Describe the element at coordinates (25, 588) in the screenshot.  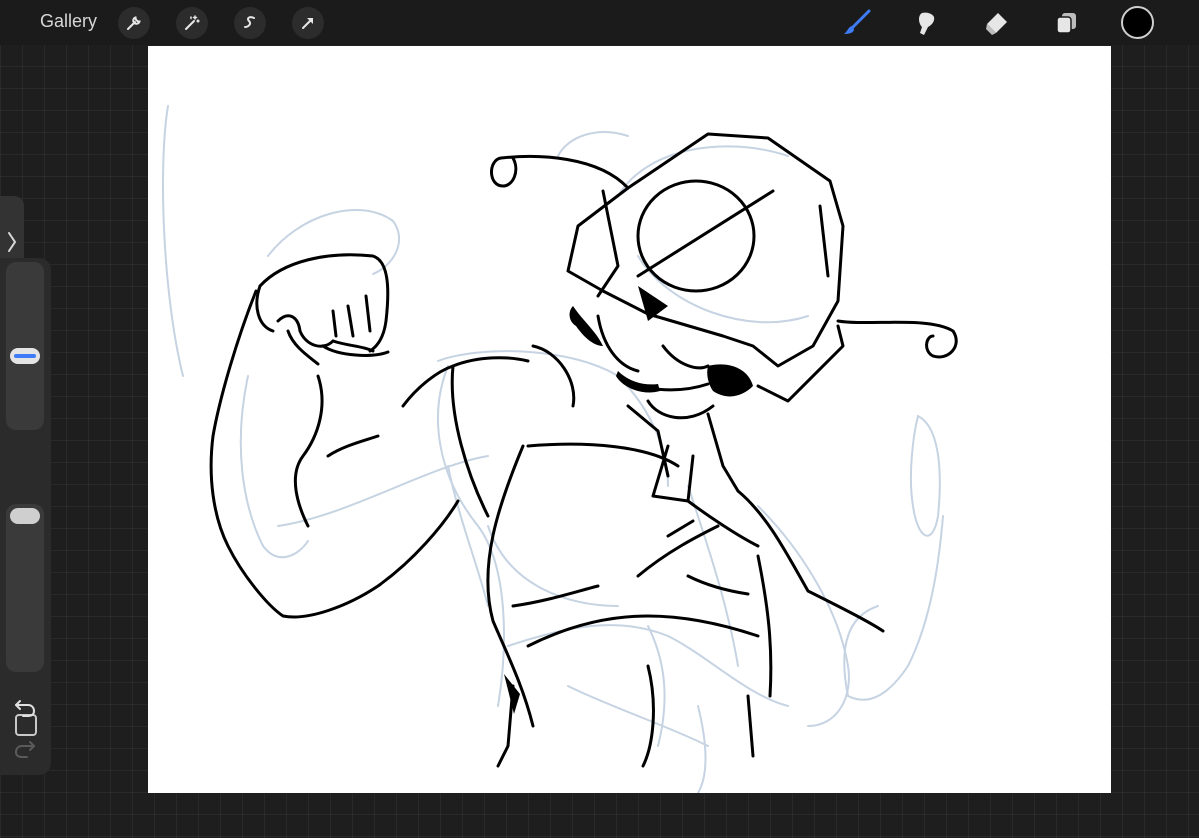
I see `opacity-slider` at that location.